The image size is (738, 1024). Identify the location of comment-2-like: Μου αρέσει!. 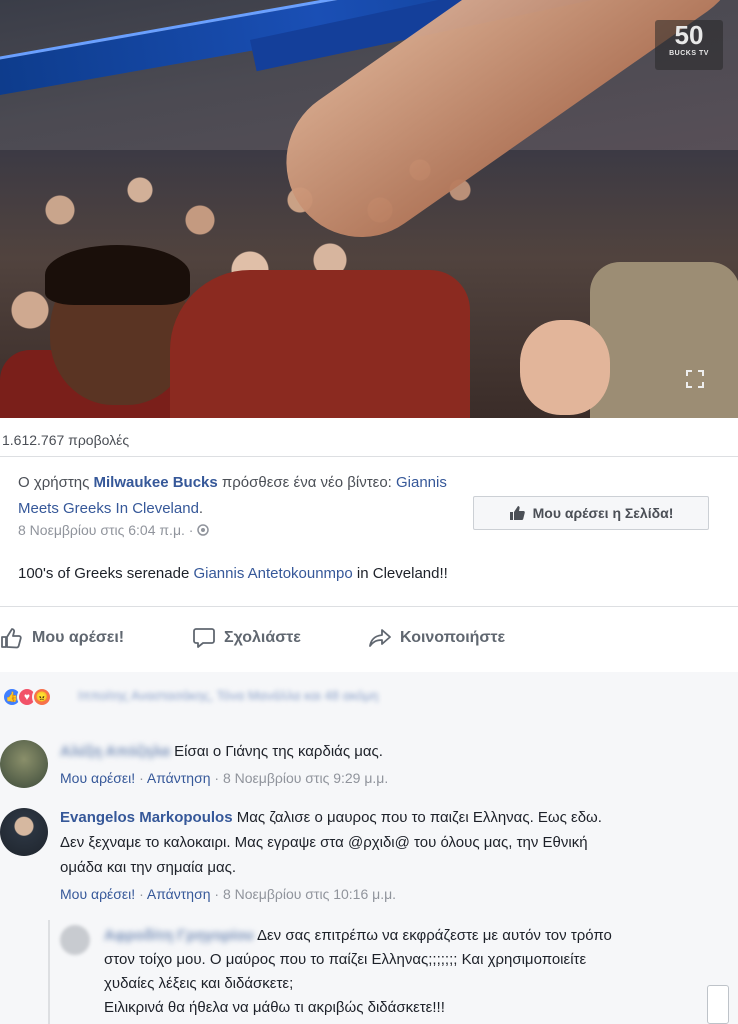
(97, 894).